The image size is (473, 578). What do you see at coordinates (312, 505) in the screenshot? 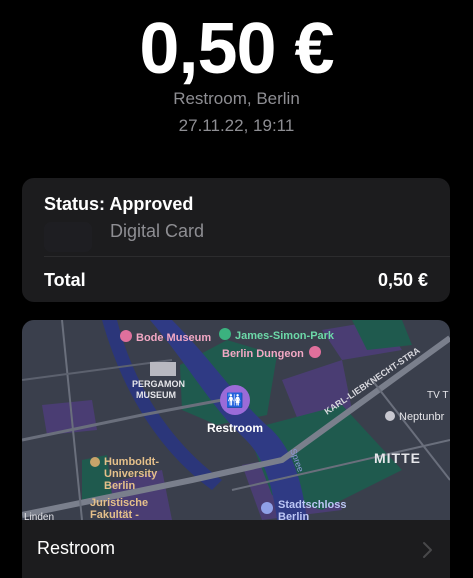
I see `map-label-stadtschloss-1: Stadtschloss` at bounding box center [312, 505].